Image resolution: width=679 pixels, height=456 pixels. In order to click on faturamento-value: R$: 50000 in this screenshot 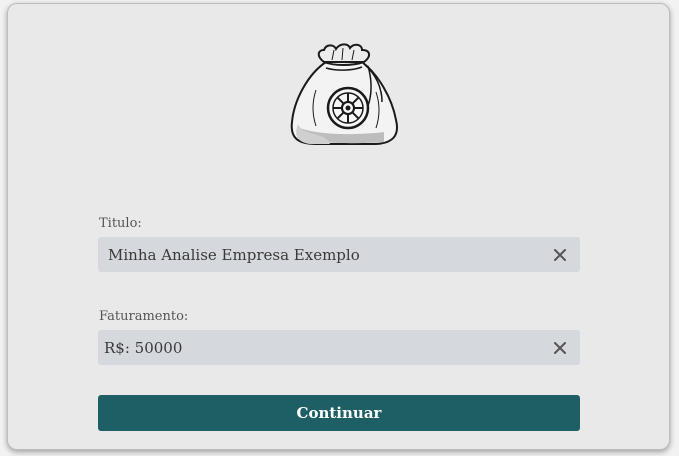, I will do `click(327, 348)`.